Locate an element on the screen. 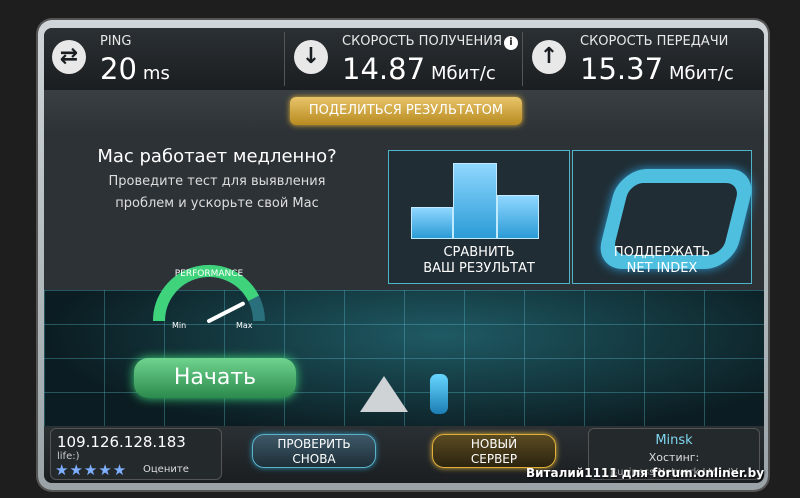 Image resolution: width=800 pixels, height=498 pixels. ping-value: 20 ms is located at coordinates (135, 69).